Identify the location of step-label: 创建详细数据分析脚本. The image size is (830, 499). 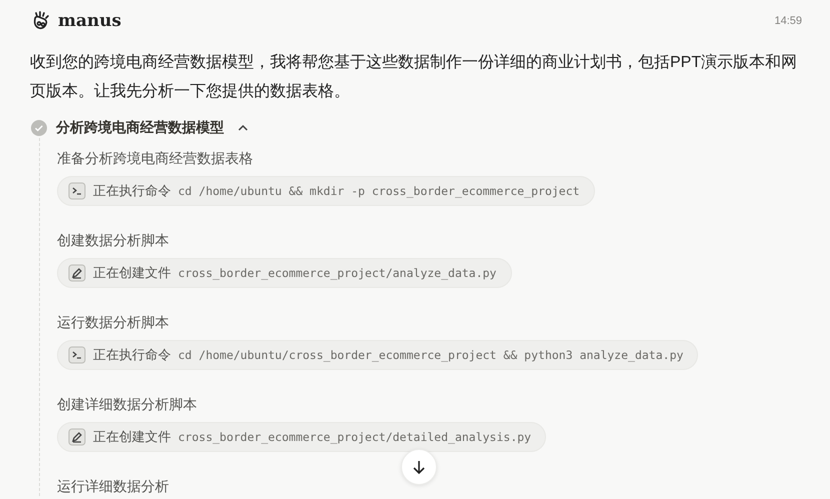
(127, 404).